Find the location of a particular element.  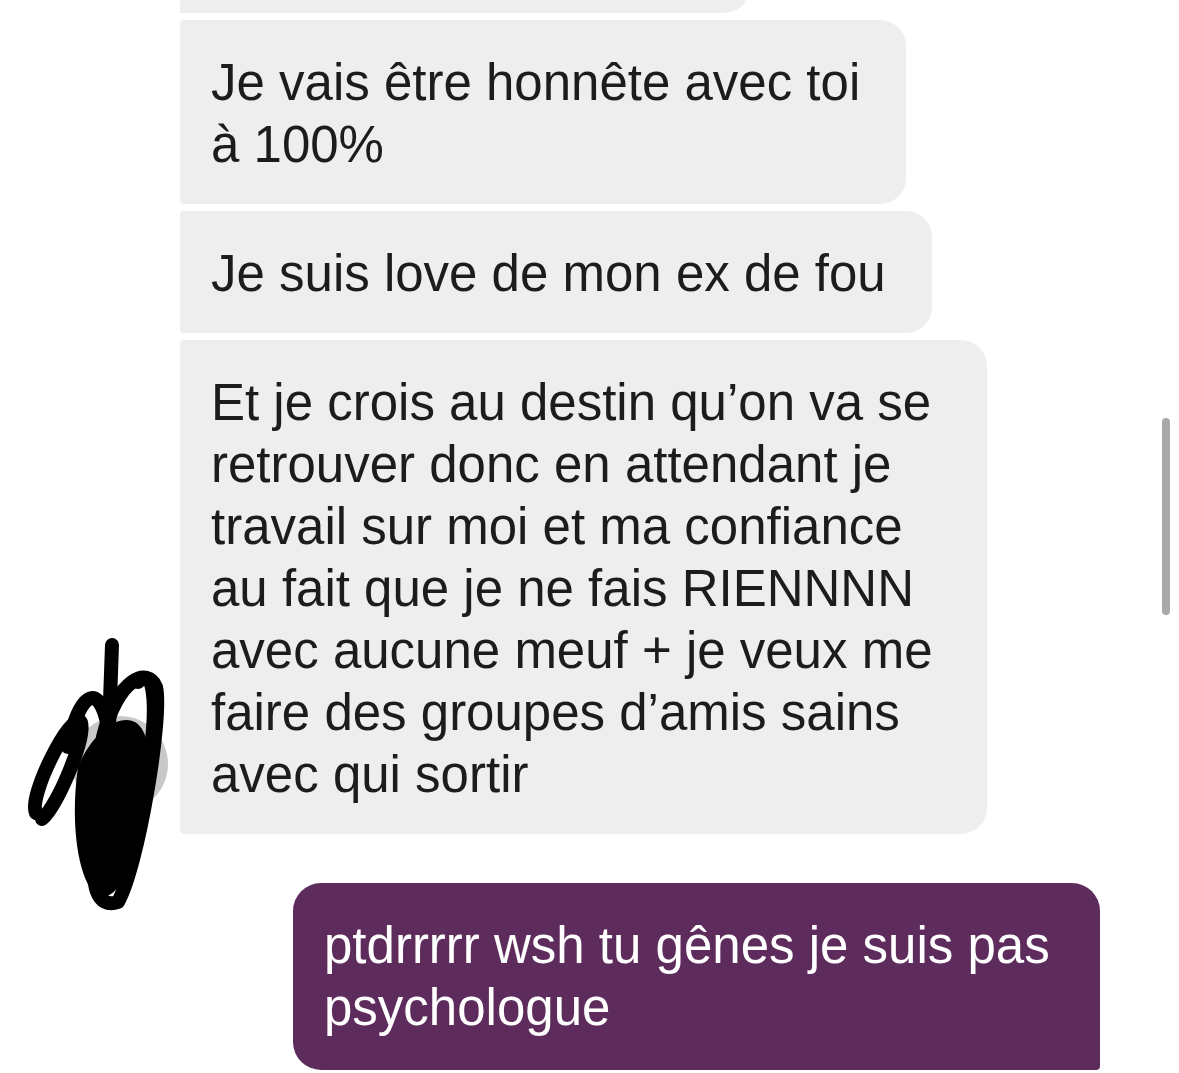

scrollbar is located at coordinates (1166, 516).